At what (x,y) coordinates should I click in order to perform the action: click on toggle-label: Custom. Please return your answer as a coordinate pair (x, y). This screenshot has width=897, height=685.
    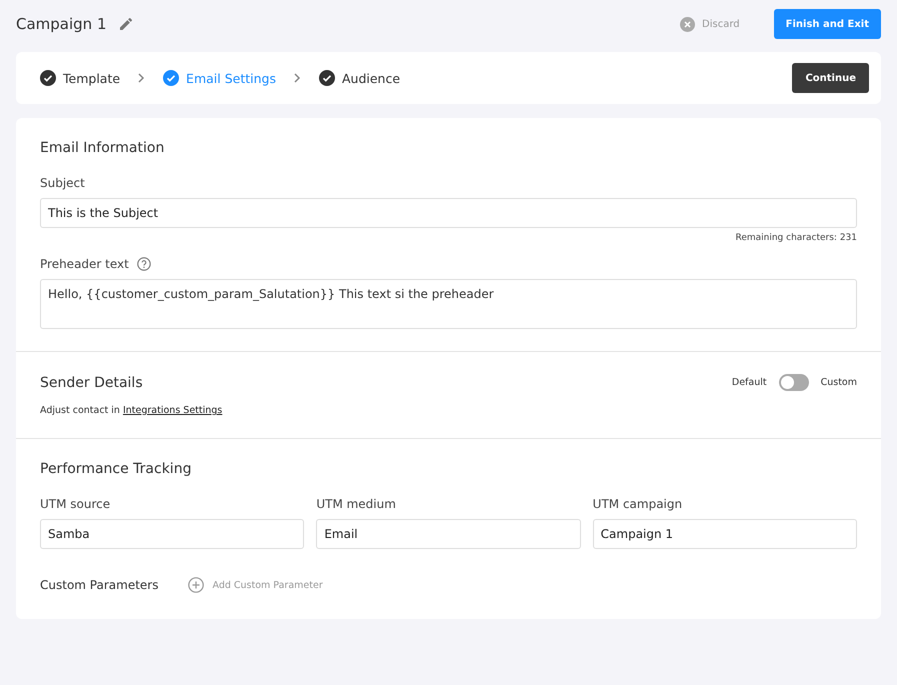
    Looking at the image, I should click on (838, 382).